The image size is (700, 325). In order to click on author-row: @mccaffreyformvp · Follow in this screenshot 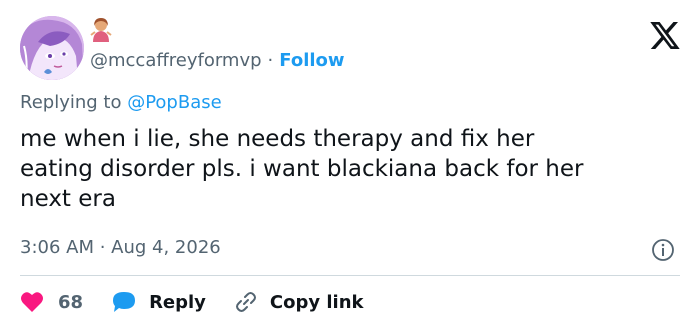, I will do `click(217, 60)`.